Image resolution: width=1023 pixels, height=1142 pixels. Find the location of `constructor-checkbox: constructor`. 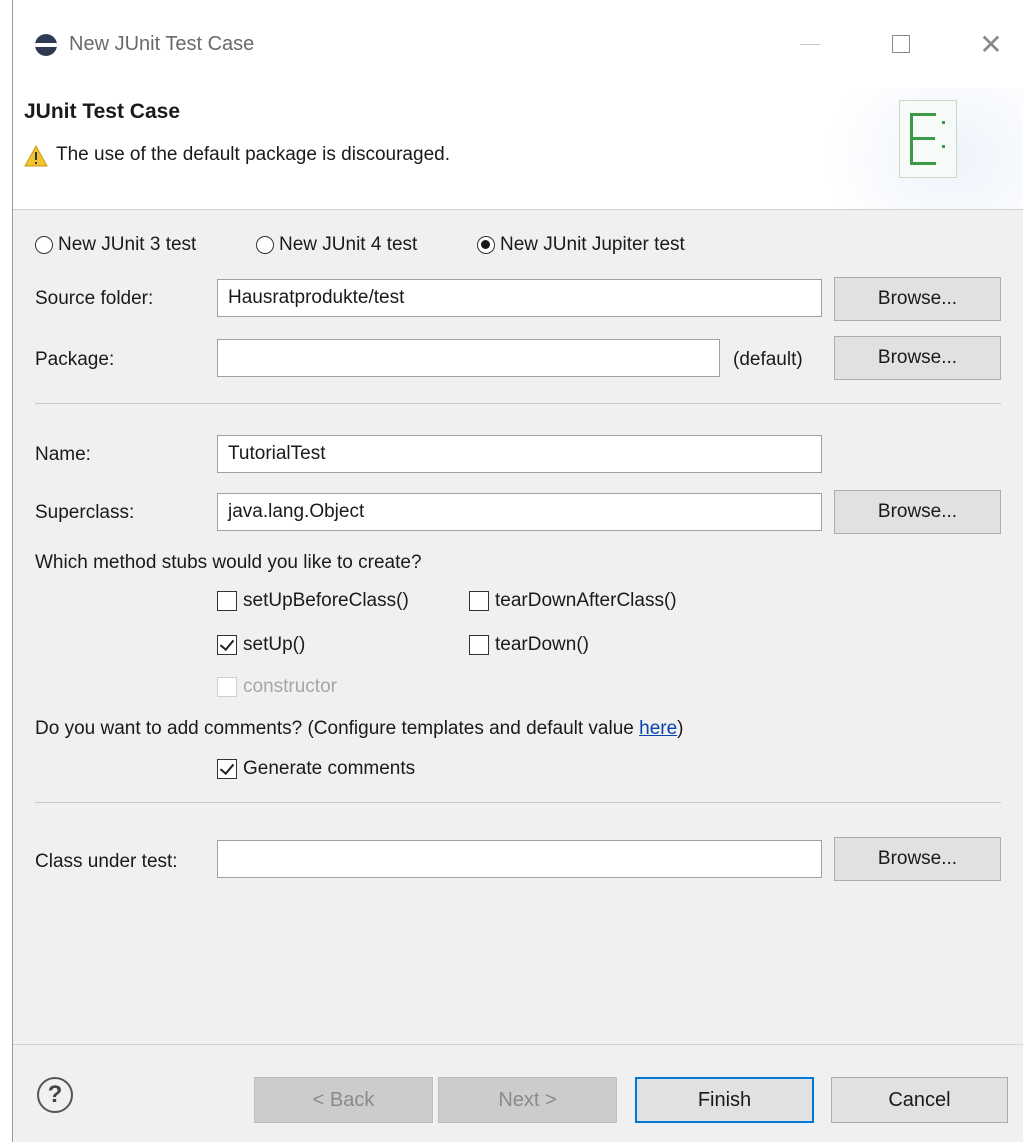

constructor-checkbox: constructor is located at coordinates (277, 687).